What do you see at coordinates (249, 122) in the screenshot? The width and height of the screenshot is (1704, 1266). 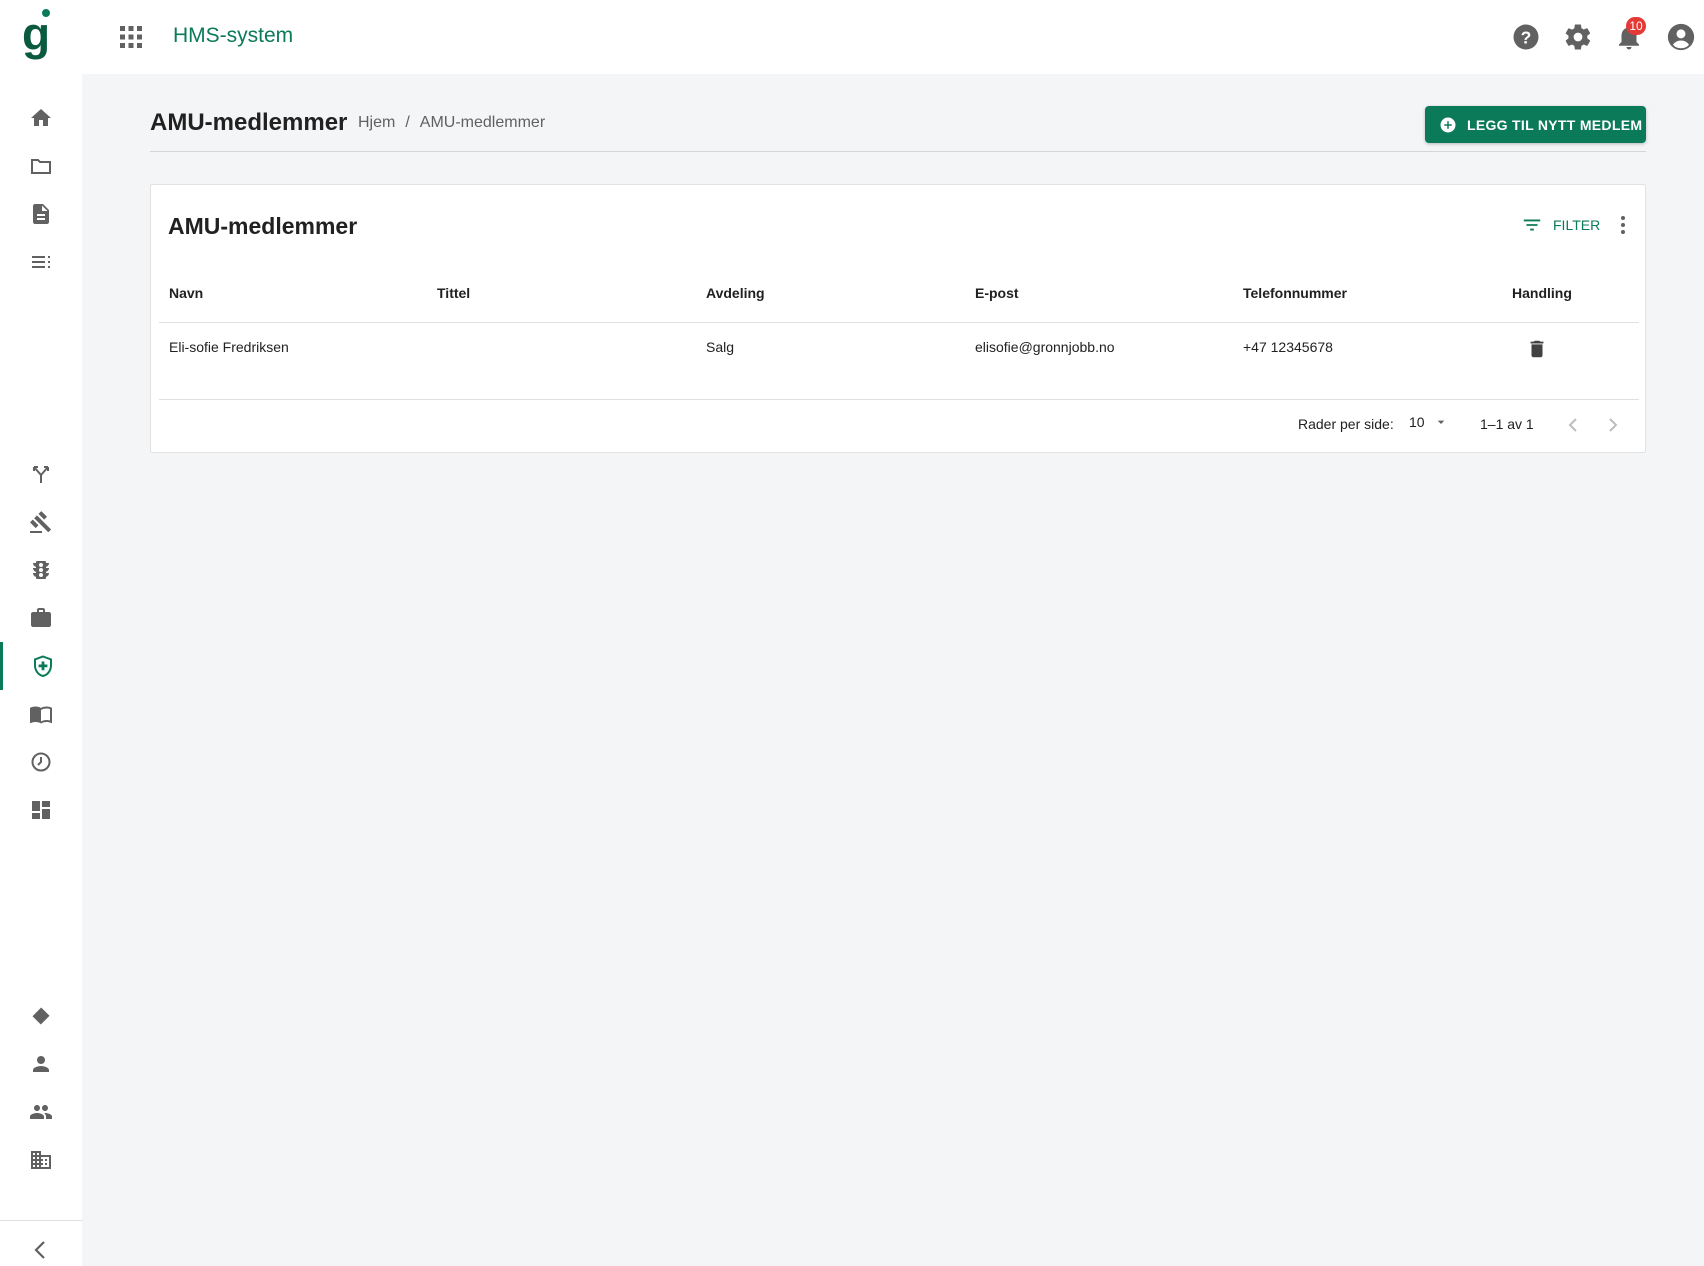 I see `page-title: AMU-medlemmer` at bounding box center [249, 122].